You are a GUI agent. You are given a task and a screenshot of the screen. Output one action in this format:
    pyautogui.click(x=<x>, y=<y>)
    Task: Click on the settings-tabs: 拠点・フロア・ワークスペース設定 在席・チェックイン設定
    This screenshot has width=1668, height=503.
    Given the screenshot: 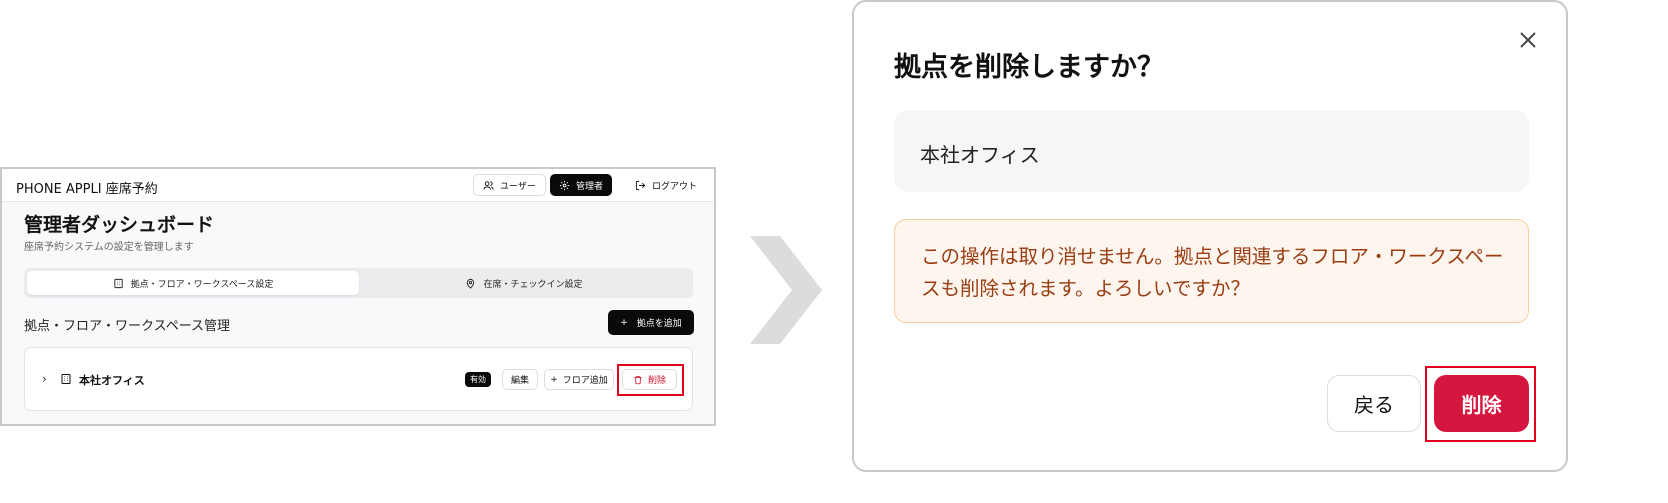 What is the action you would take?
    pyautogui.click(x=358, y=283)
    